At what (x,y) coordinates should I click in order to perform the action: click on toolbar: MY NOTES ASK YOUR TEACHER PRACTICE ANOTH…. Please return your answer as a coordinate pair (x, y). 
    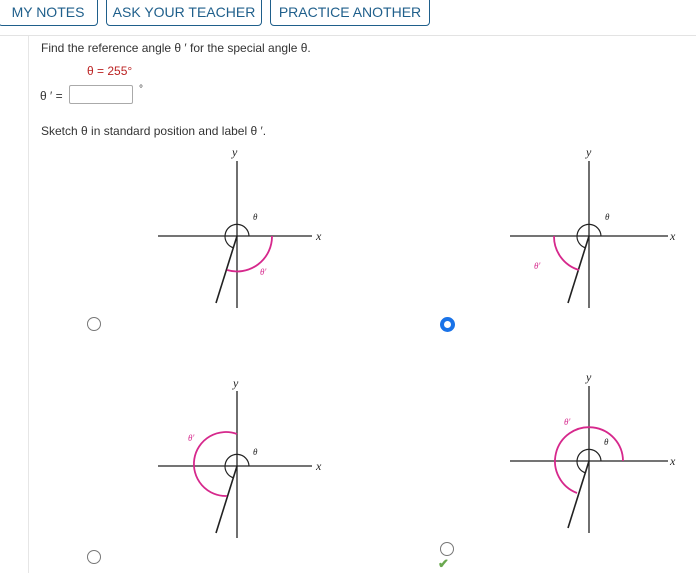
    Looking at the image, I should click on (348, 17).